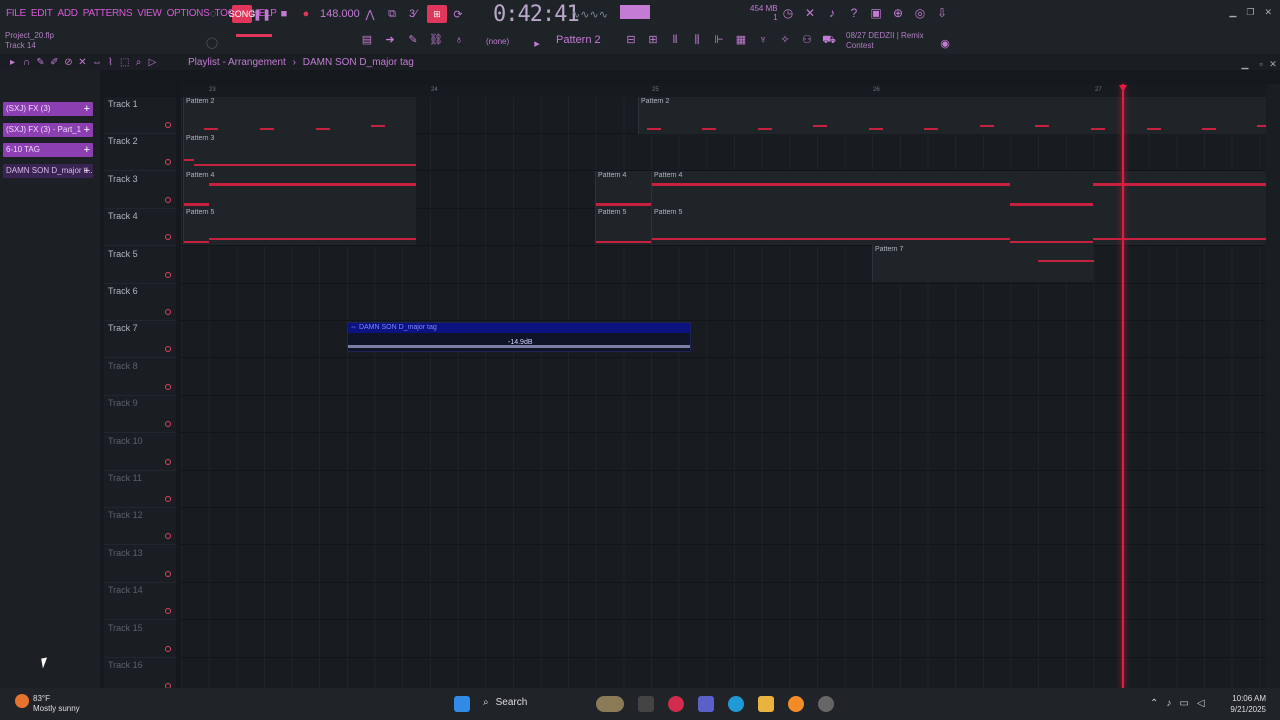 The height and width of the screenshot is (720, 1280). Describe the element at coordinates (796, 704) in the screenshot. I see `fl-studio-icon` at that location.